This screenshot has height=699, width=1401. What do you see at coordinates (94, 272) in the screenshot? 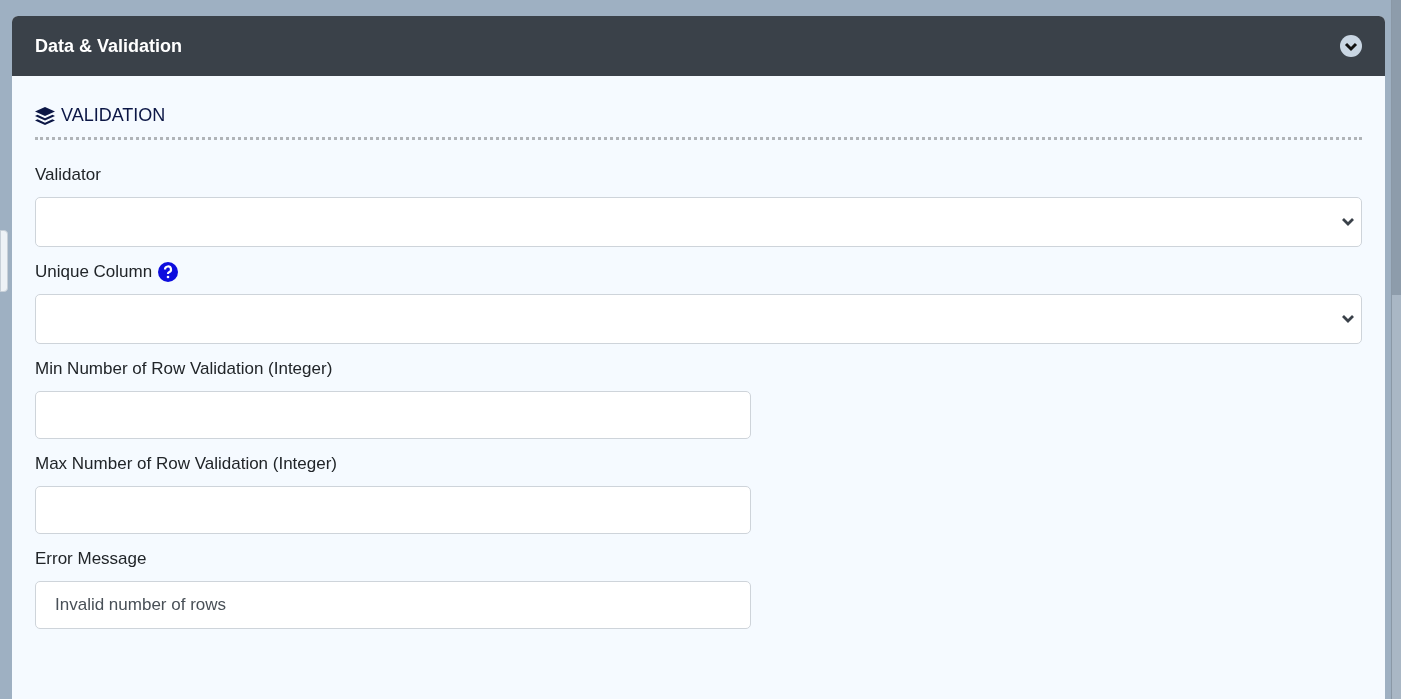
I see `field-label: Unique Column` at bounding box center [94, 272].